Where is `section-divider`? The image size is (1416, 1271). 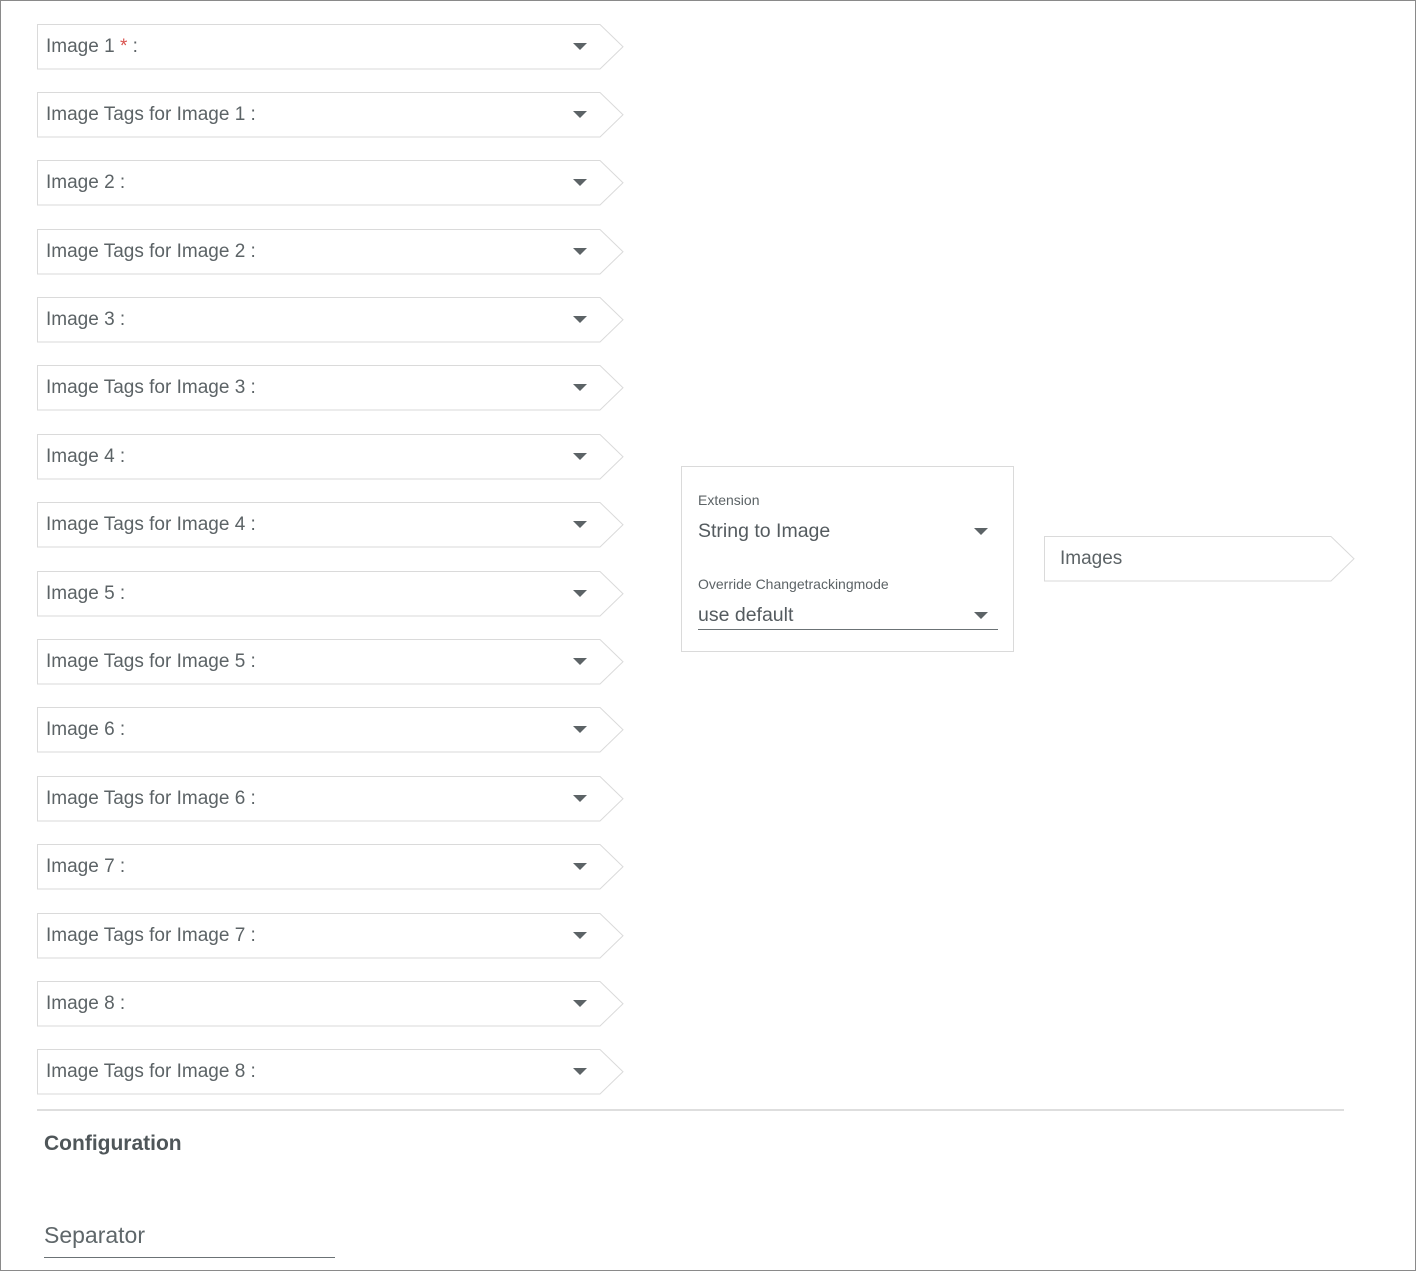 section-divider is located at coordinates (690, 1110).